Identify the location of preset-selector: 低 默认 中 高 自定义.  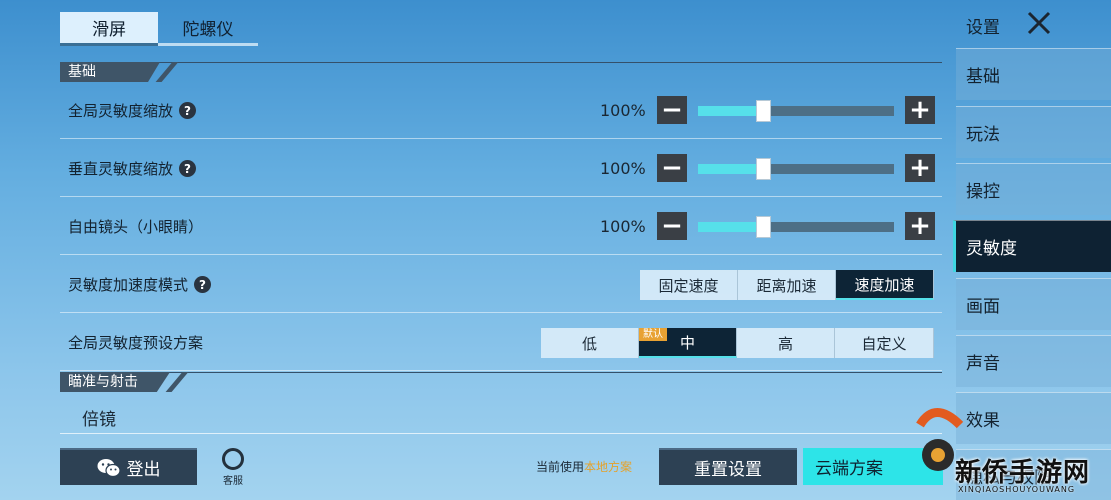
(737, 343).